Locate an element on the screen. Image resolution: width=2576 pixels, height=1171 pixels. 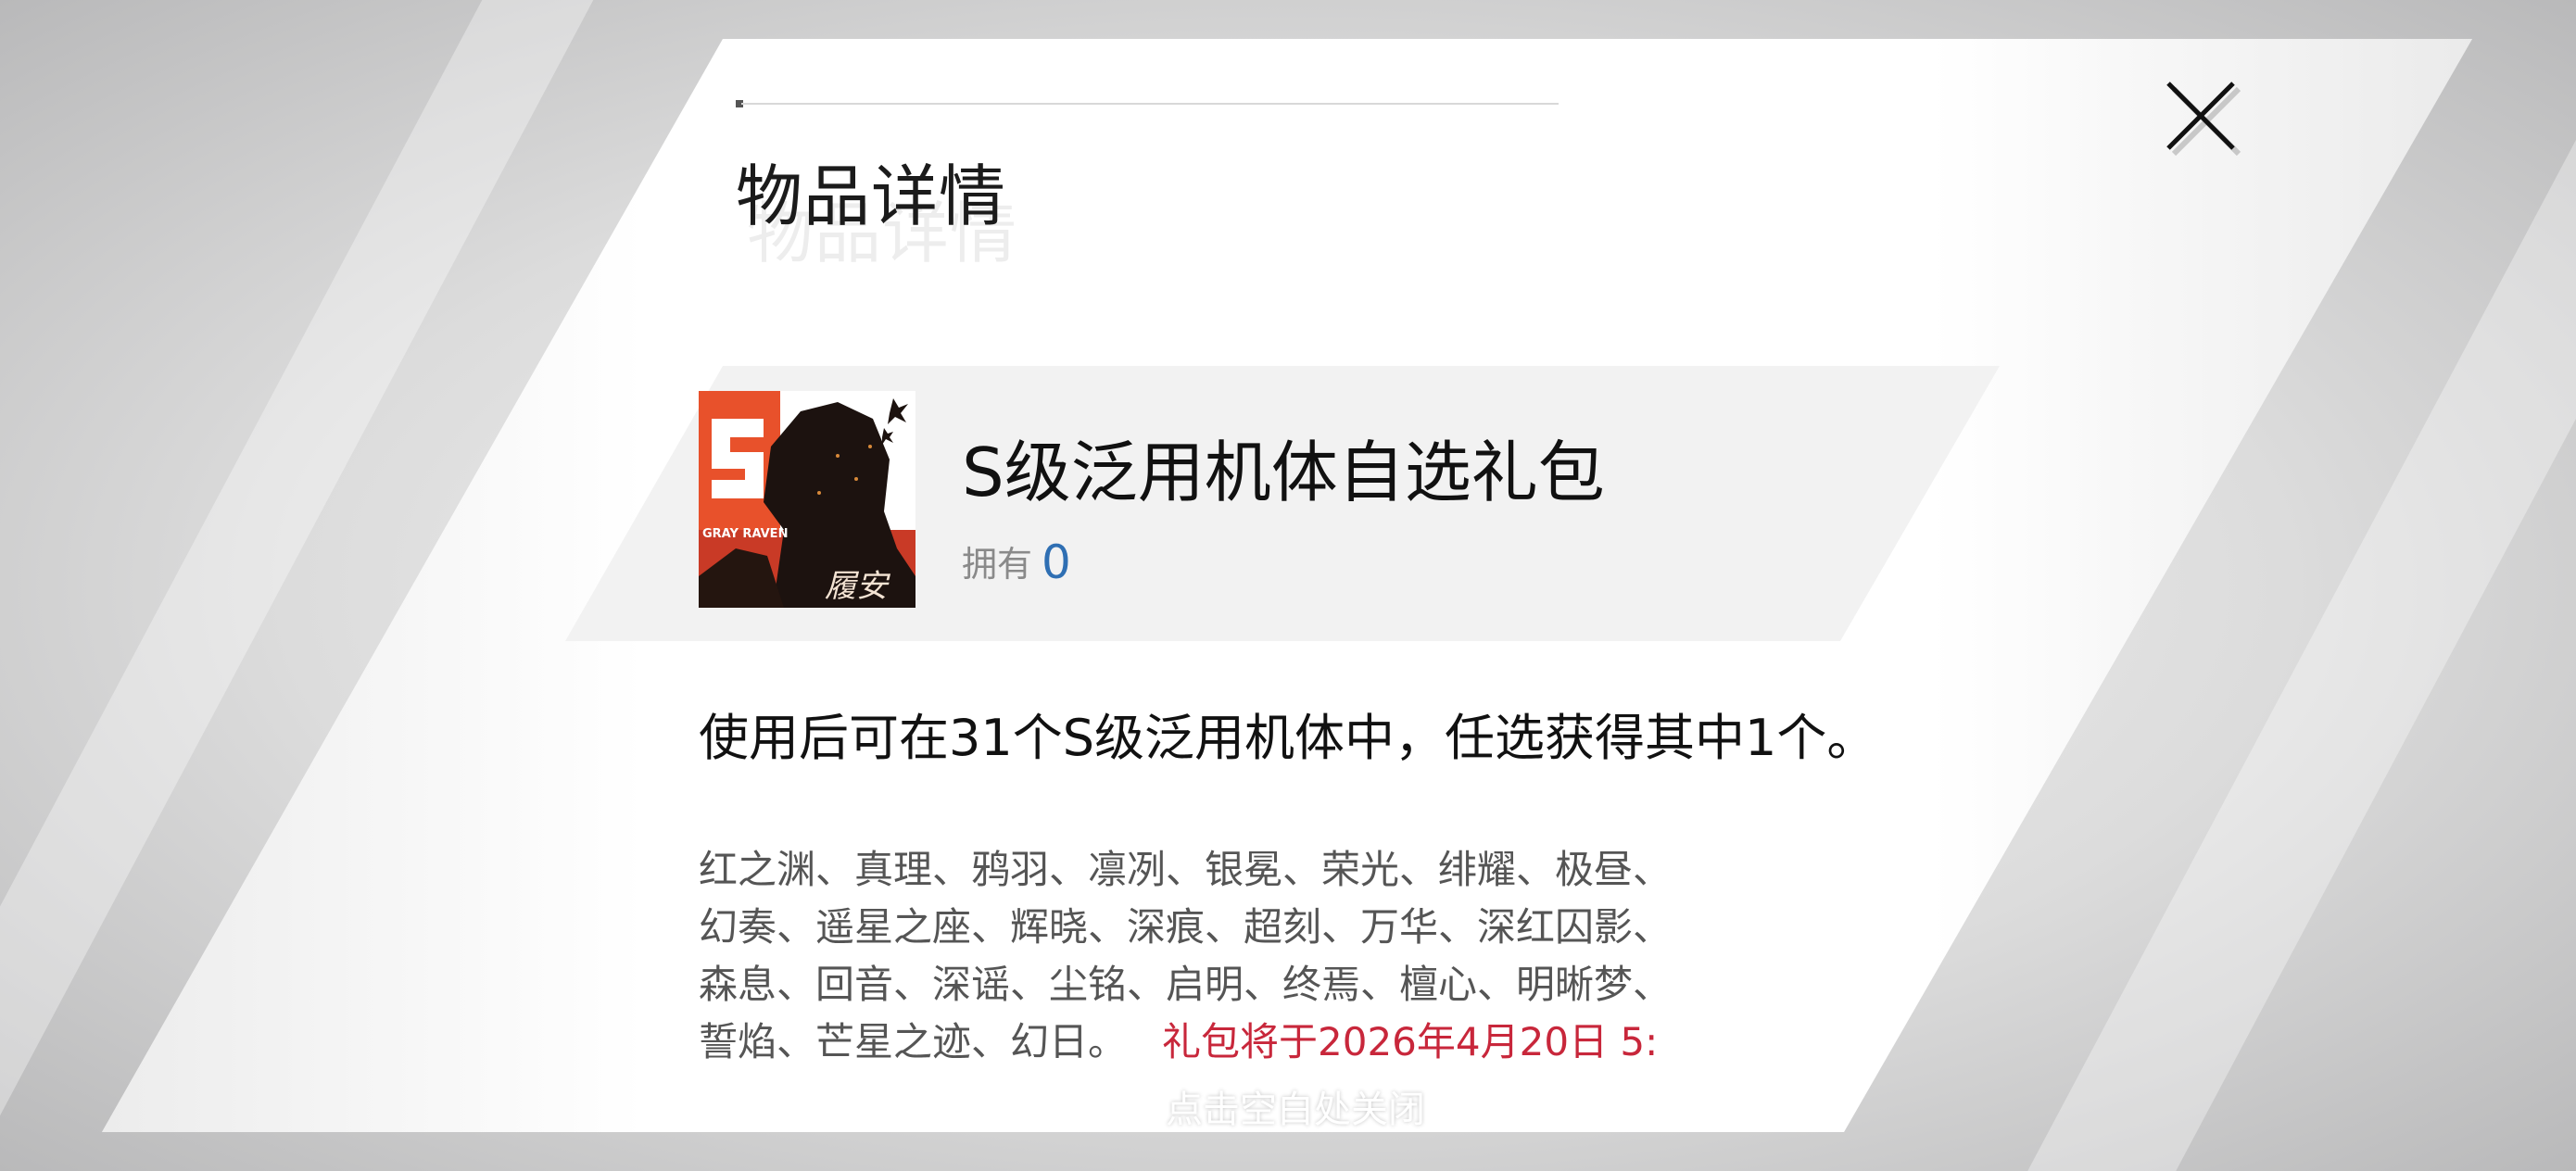
gift-pack-character-icon: GRAY RAVEN 履安 is located at coordinates (807, 499).